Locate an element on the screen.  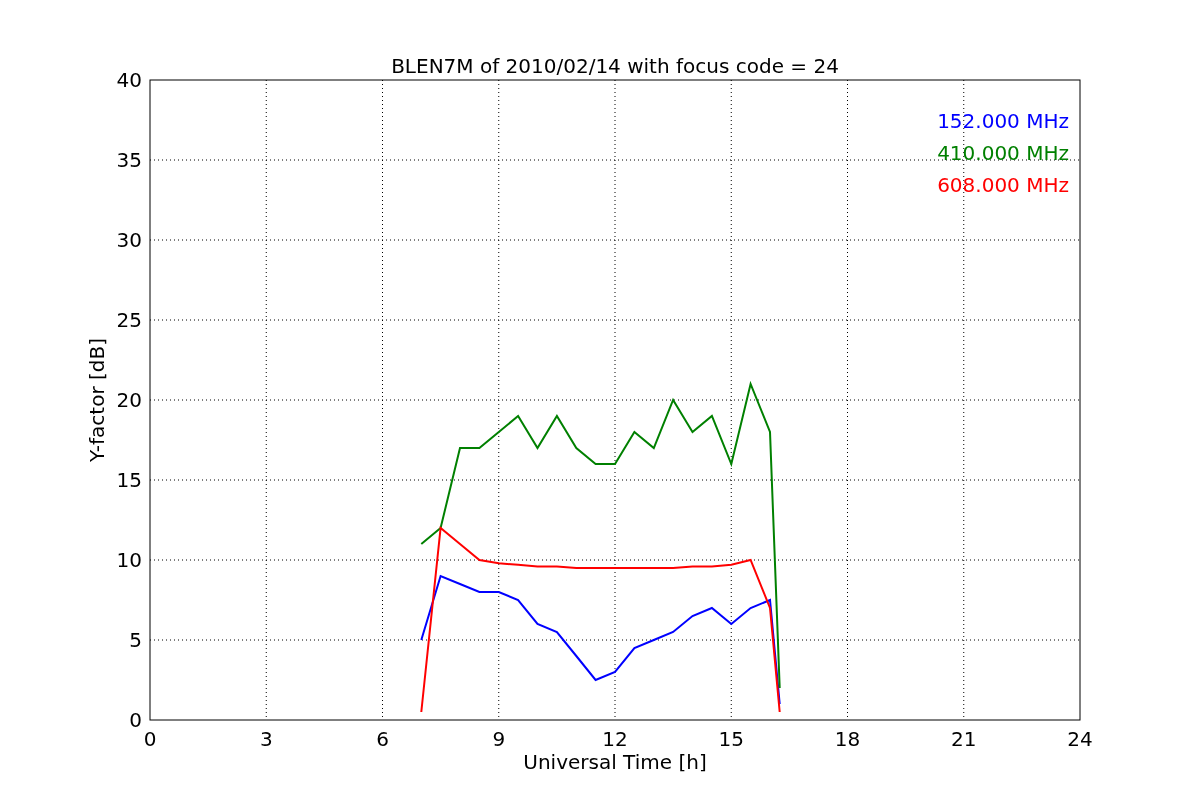
legend-label: 608.000 MHz is located at coordinates (1003, 185).